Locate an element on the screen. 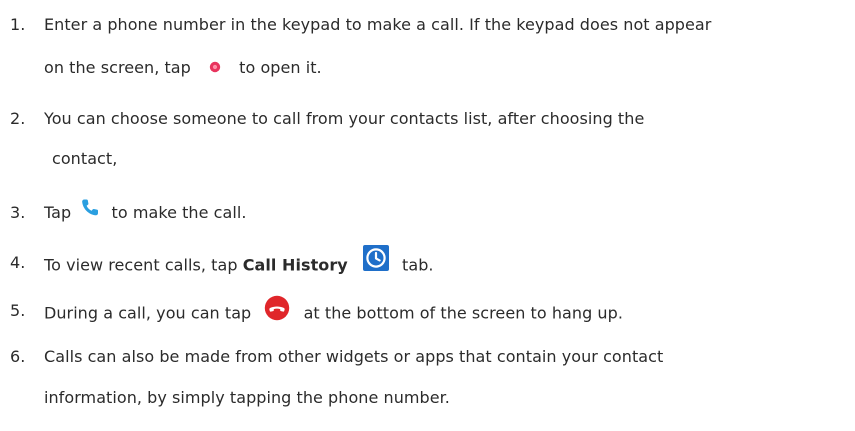 This screenshot has height=431, width=855. step-text-before-bold: To view recent calls, tap is located at coordinates (141, 265).